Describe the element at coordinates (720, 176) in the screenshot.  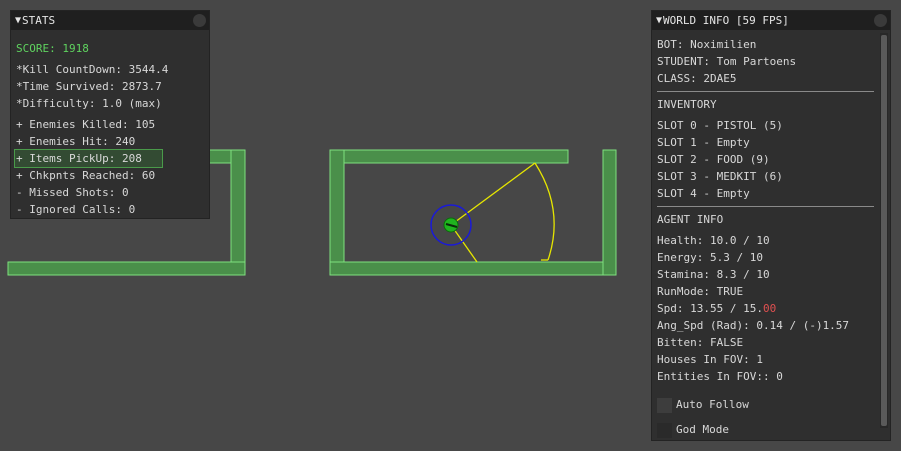
I see `inventory-slot: SLOT 3 - MEDKIT (6)` at that location.